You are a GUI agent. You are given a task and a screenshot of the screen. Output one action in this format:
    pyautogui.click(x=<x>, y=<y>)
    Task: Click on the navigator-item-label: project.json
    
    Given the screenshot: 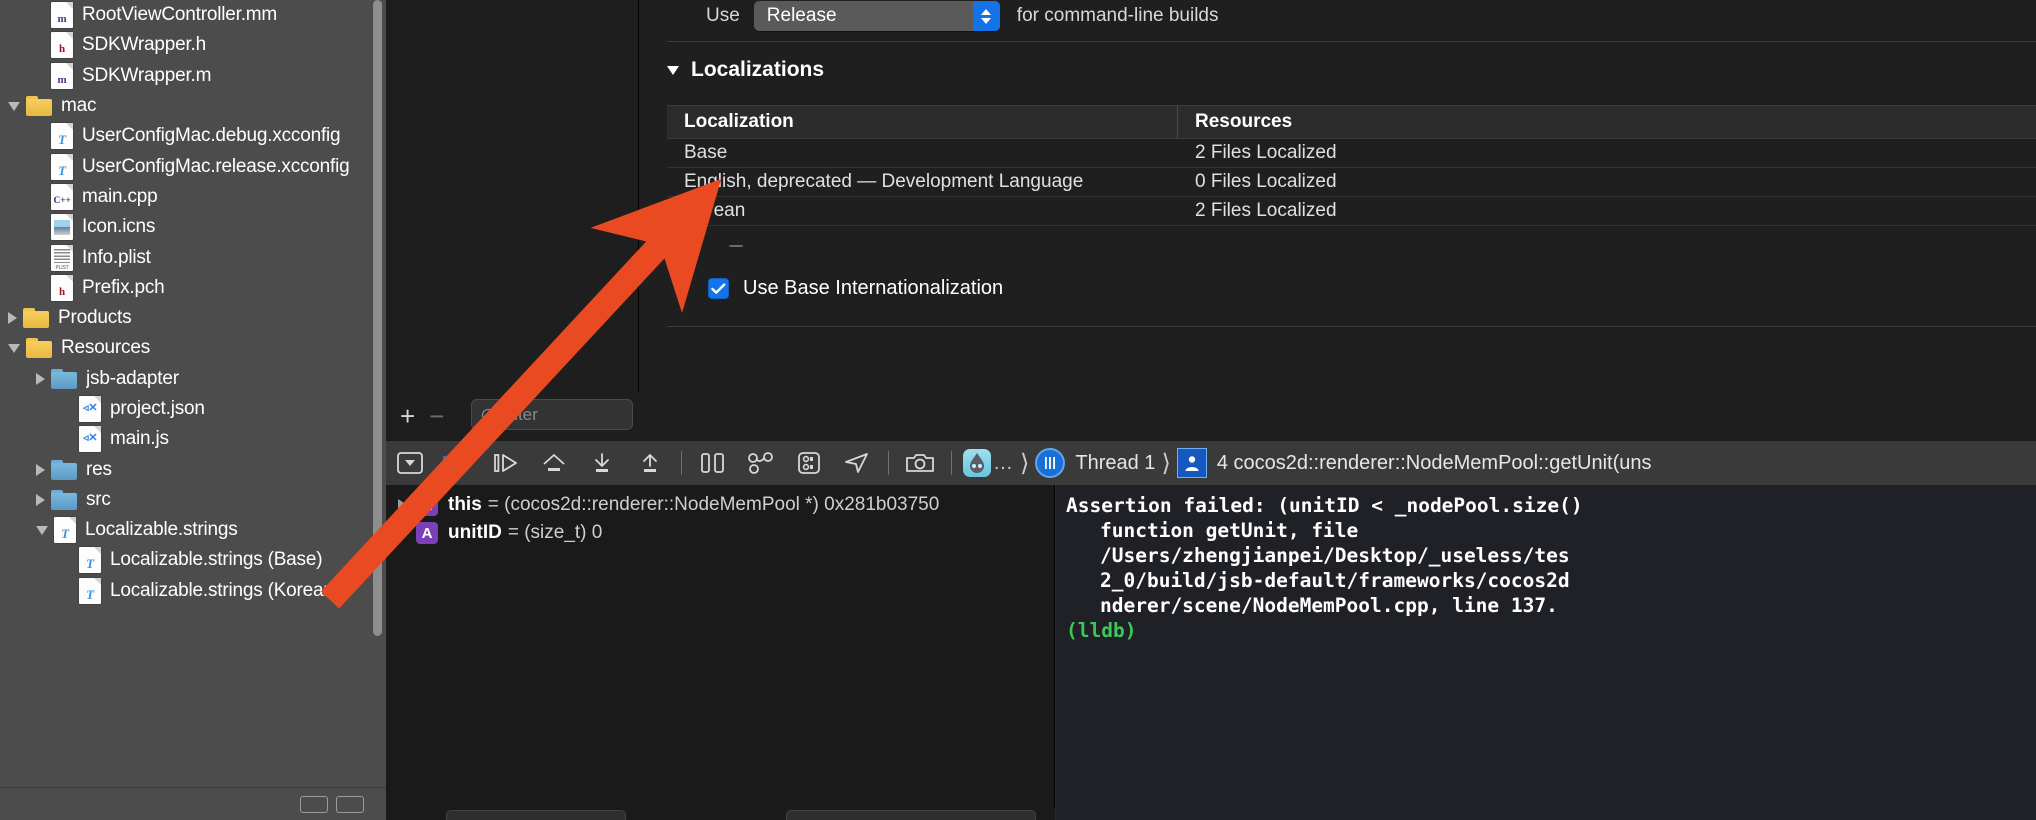 What is the action you would take?
    pyautogui.click(x=157, y=408)
    